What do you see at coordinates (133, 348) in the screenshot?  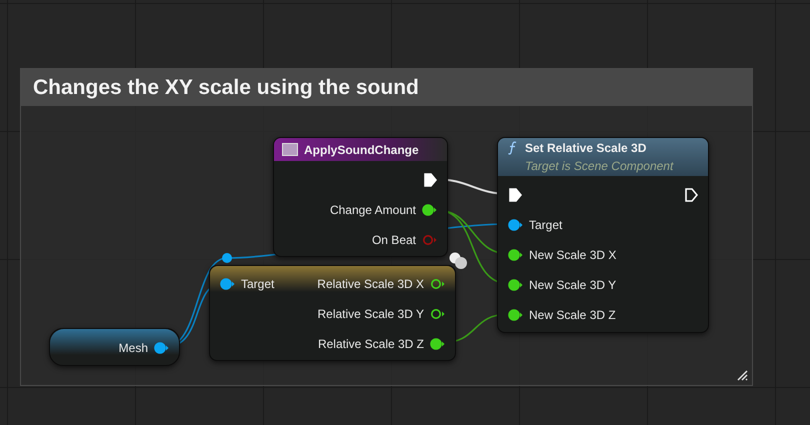 I see `pin-label: Mesh` at bounding box center [133, 348].